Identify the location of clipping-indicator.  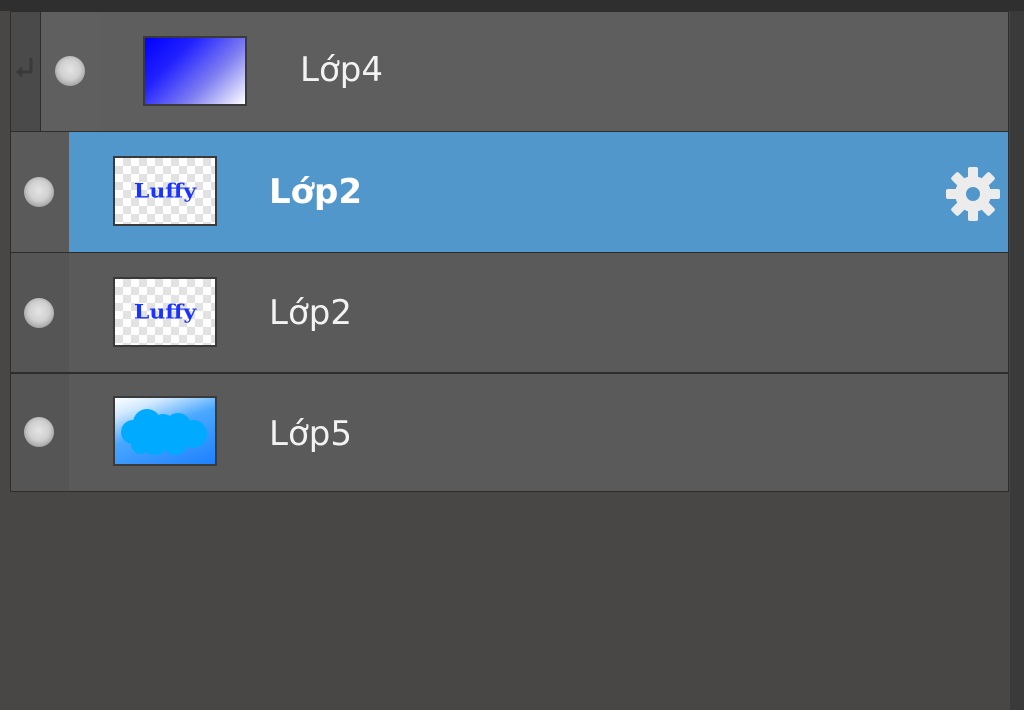
(26, 71).